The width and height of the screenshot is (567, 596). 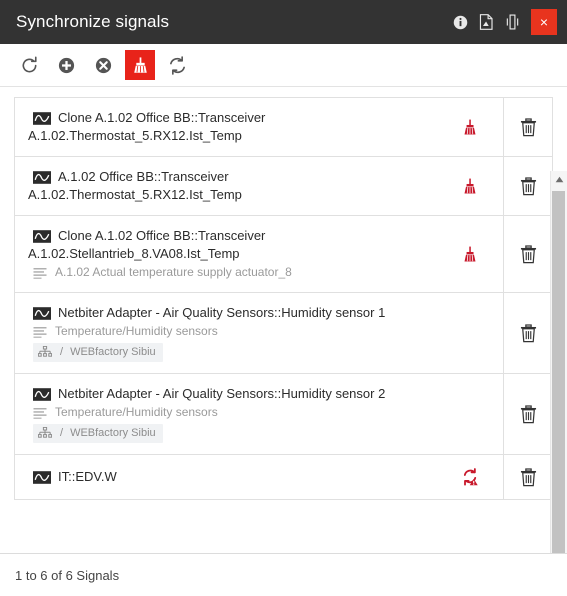 What do you see at coordinates (232, 177) in the screenshot?
I see `signal-title-line: A.1.02 Office BB::Transceiver` at bounding box center [232, 177].